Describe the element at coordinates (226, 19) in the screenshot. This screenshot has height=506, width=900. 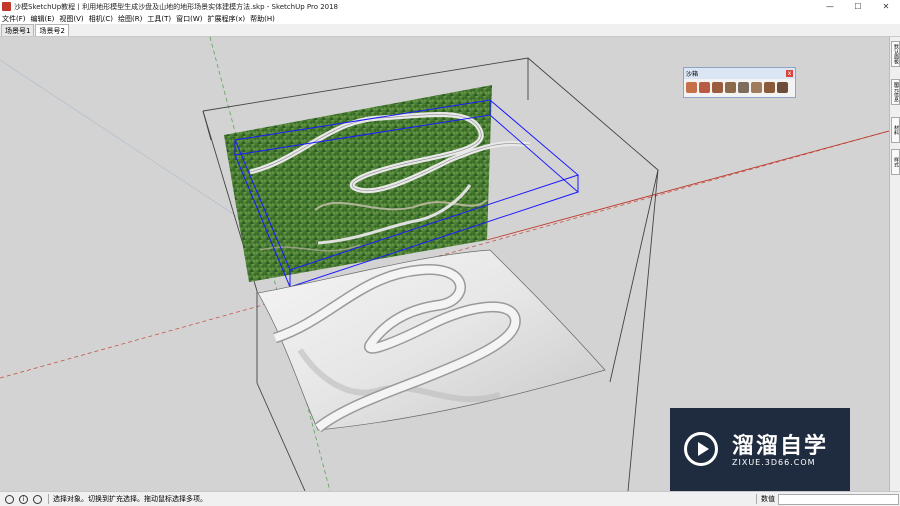
I see `menu-extensions: 扩展程序(x)` at that location.